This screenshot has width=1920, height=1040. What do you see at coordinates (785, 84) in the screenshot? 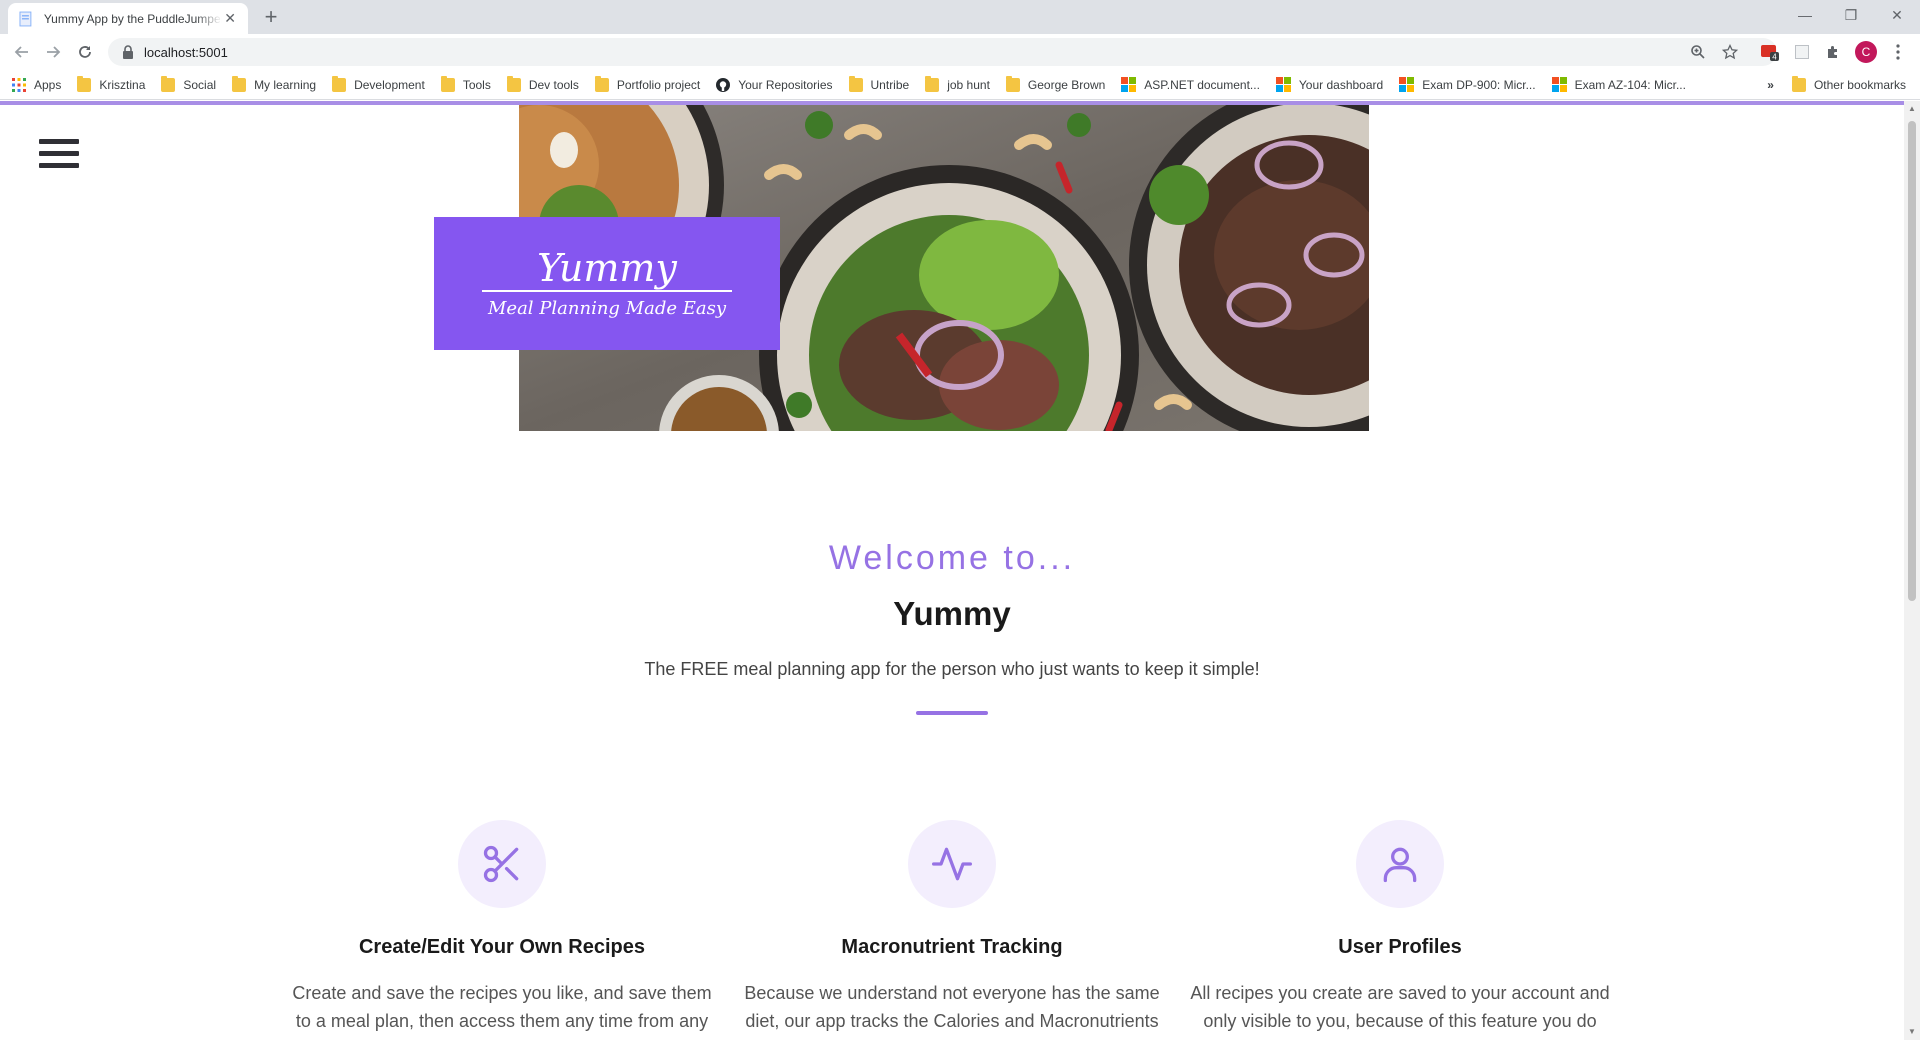
I see `bookmark-label: Your Repositories` at bounding box center [785, 84].